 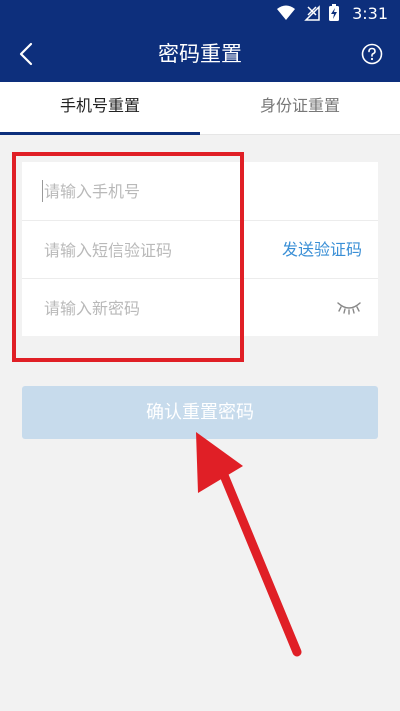 I want to click on wifi-icon, so click(x=286, y=12).